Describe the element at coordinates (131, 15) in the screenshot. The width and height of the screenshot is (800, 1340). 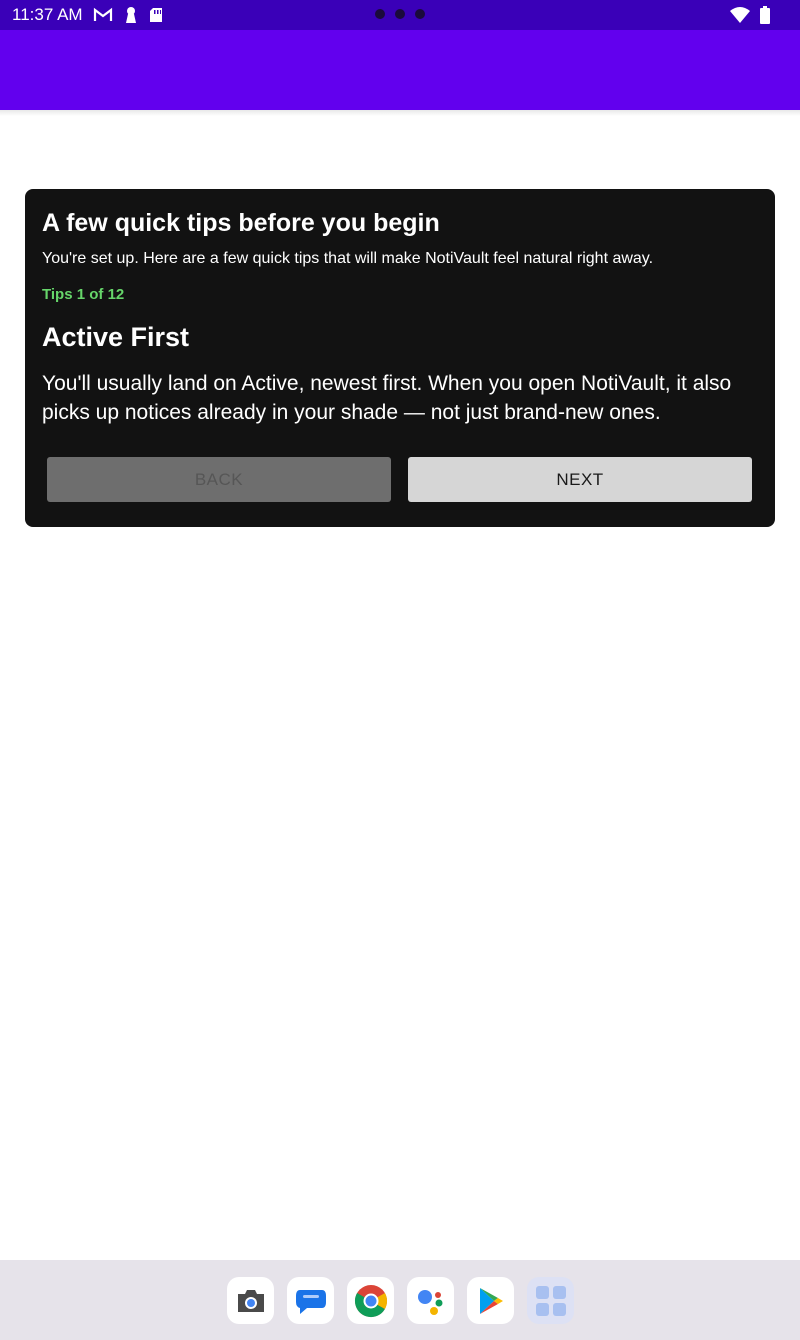
I see `keyhole-icon` at that location.